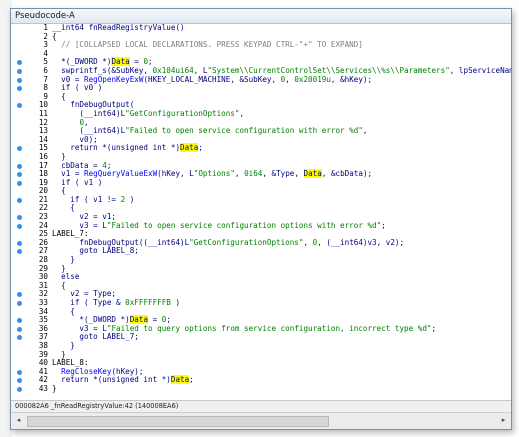  What do you see at coordinates (347, 173) in the screenshot?
I see `code-token: , &cbData);` at bounding box center [347, 173].